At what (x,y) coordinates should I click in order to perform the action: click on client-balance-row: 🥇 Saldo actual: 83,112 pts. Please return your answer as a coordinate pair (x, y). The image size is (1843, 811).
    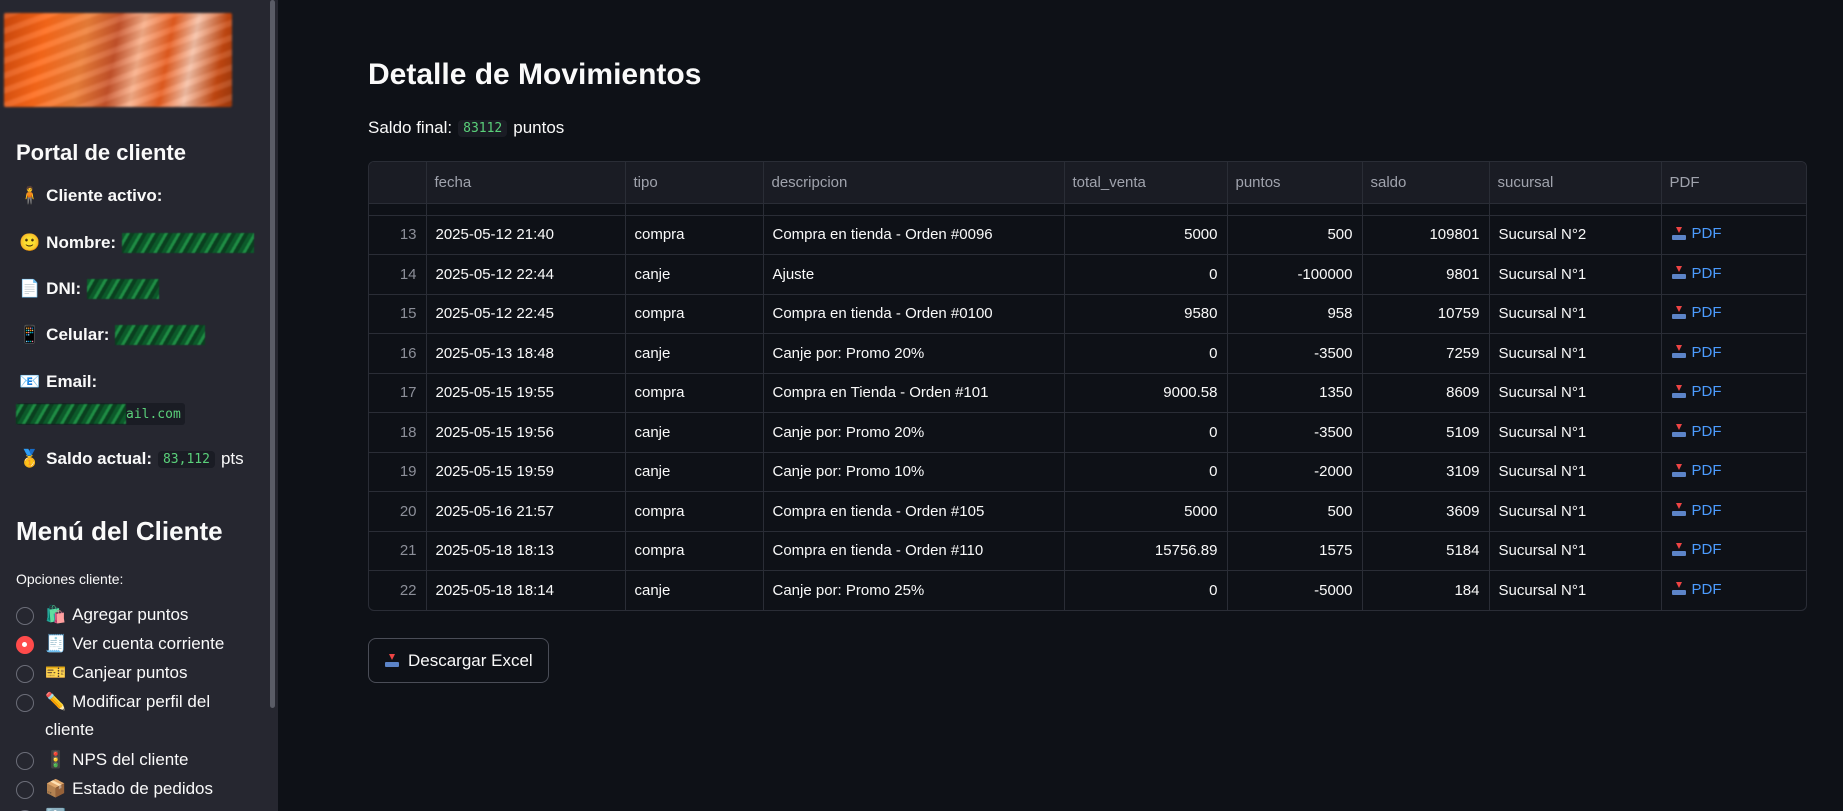
    Looking at the image, I should click on (131, 459).